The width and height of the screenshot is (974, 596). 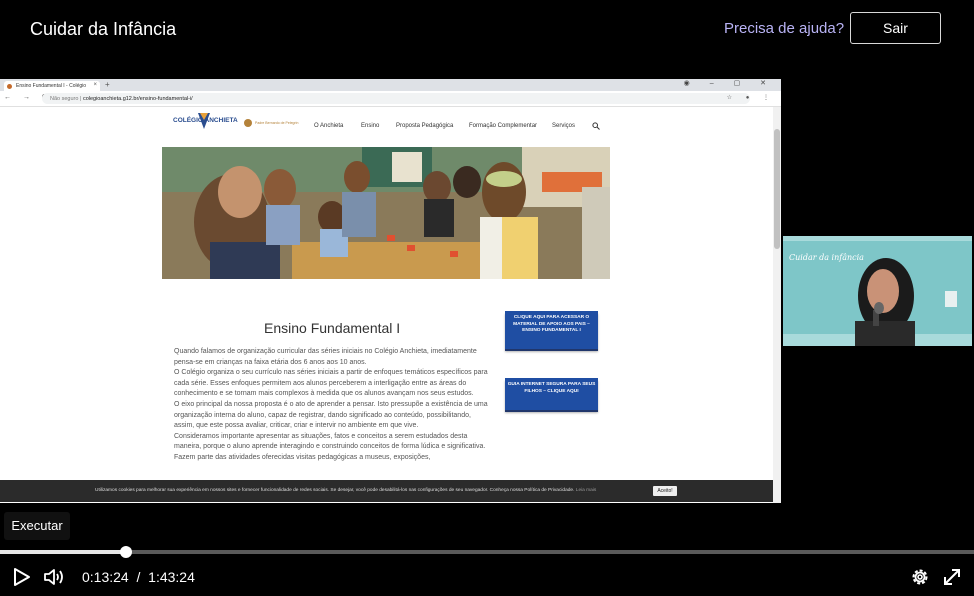 What do you see at coordinates (105, 577) in the screenshot?
I see `current-time: 0:13:24` at bounding box center [105, 577].